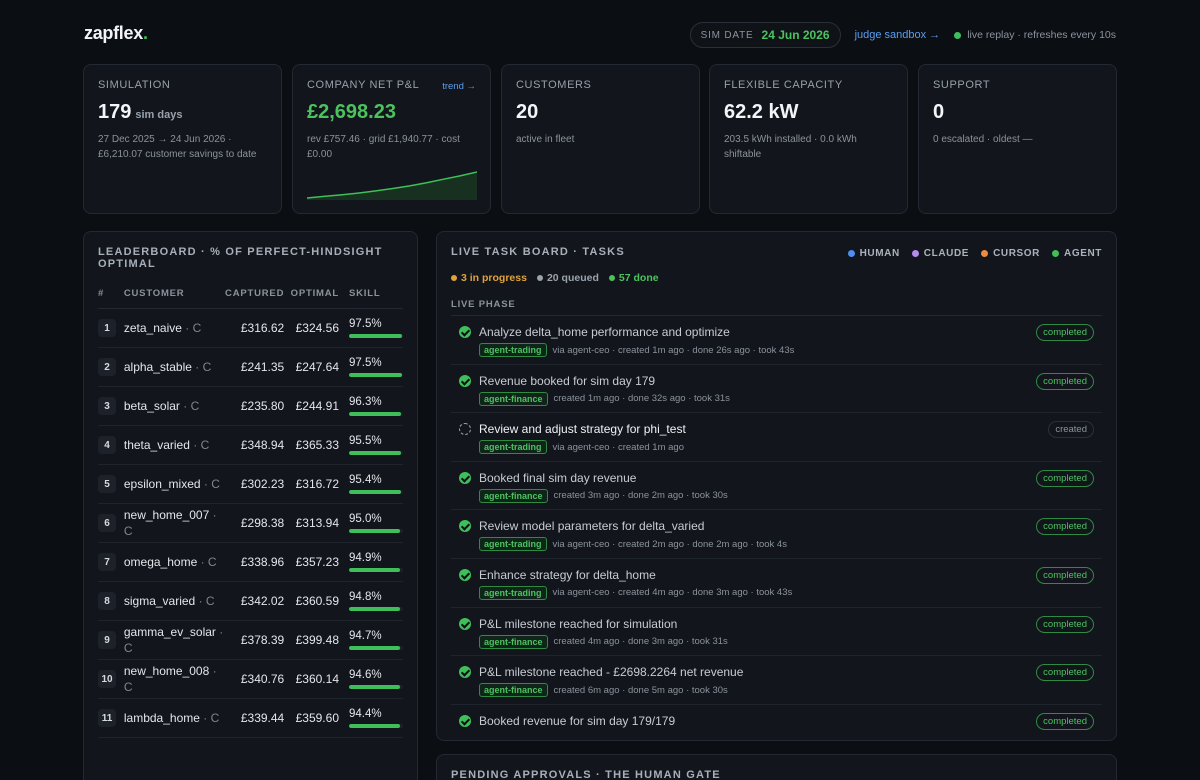 This screenshot has height=780, width=1200. Describe the element at coordinates (166, 515) in the screenshot. I see `customer-name: new_home_007` at that location.